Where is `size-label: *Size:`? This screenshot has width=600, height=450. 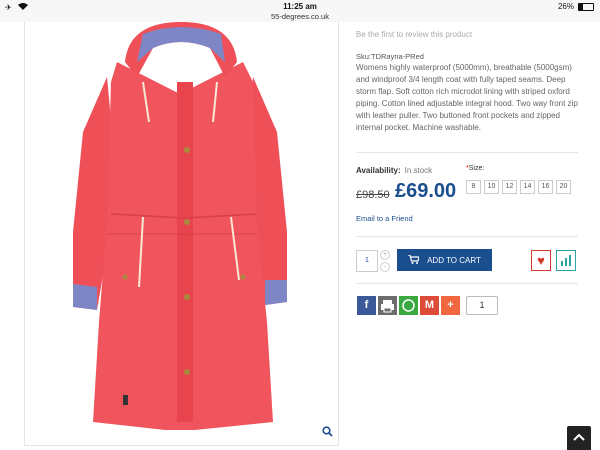
size-label: *Size: is located at coordinates (475, 168).